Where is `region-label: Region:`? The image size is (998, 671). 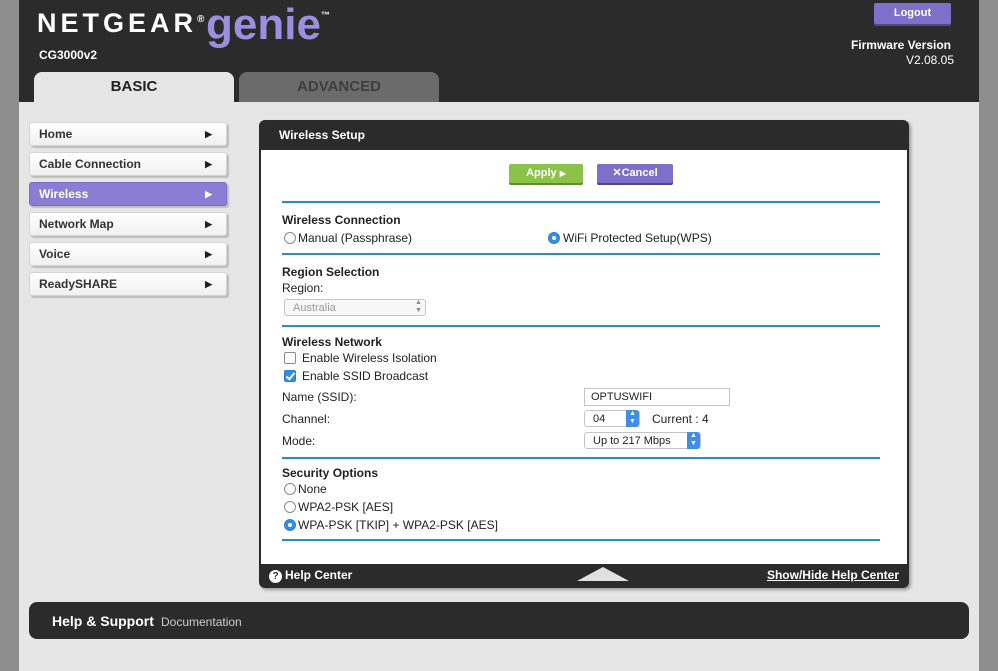
region-label: Region: is located at coordinates (303, 288).